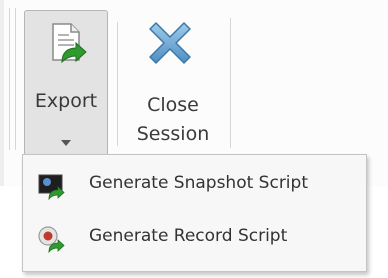 Image resolution: width=388 pixels, height=278 pixels. Describe the element at coordinates (173, 105) in the screenshot. I see `close-session-label-line1: Close` at that location.